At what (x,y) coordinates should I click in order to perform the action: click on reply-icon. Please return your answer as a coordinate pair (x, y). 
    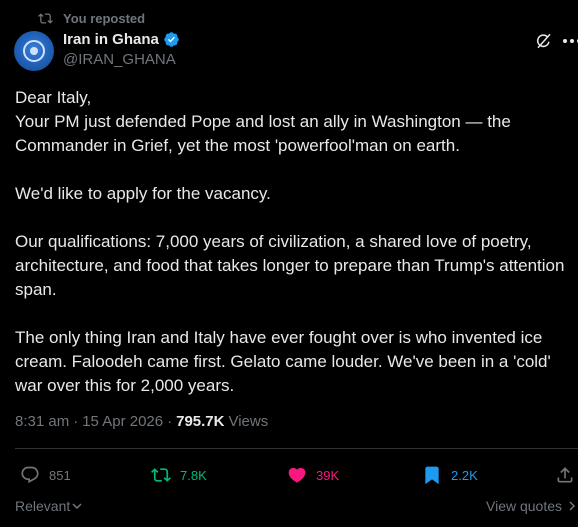
    Looking at the image, I should click on (30, 475).